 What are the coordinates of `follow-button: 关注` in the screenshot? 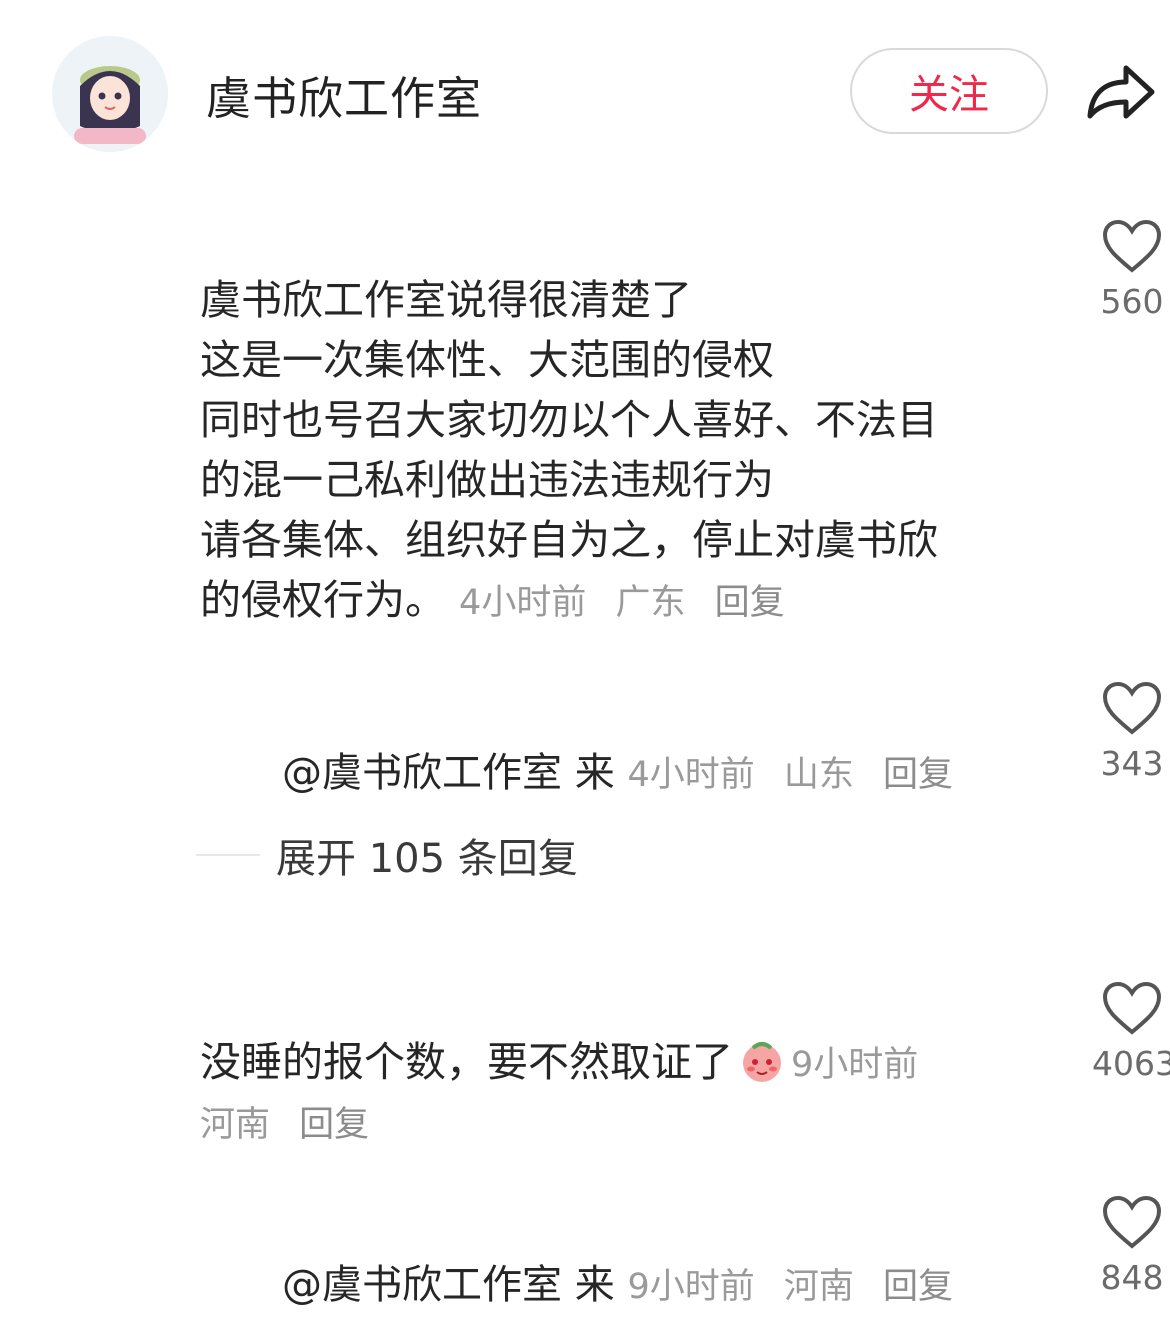 It's located at (949, 91).